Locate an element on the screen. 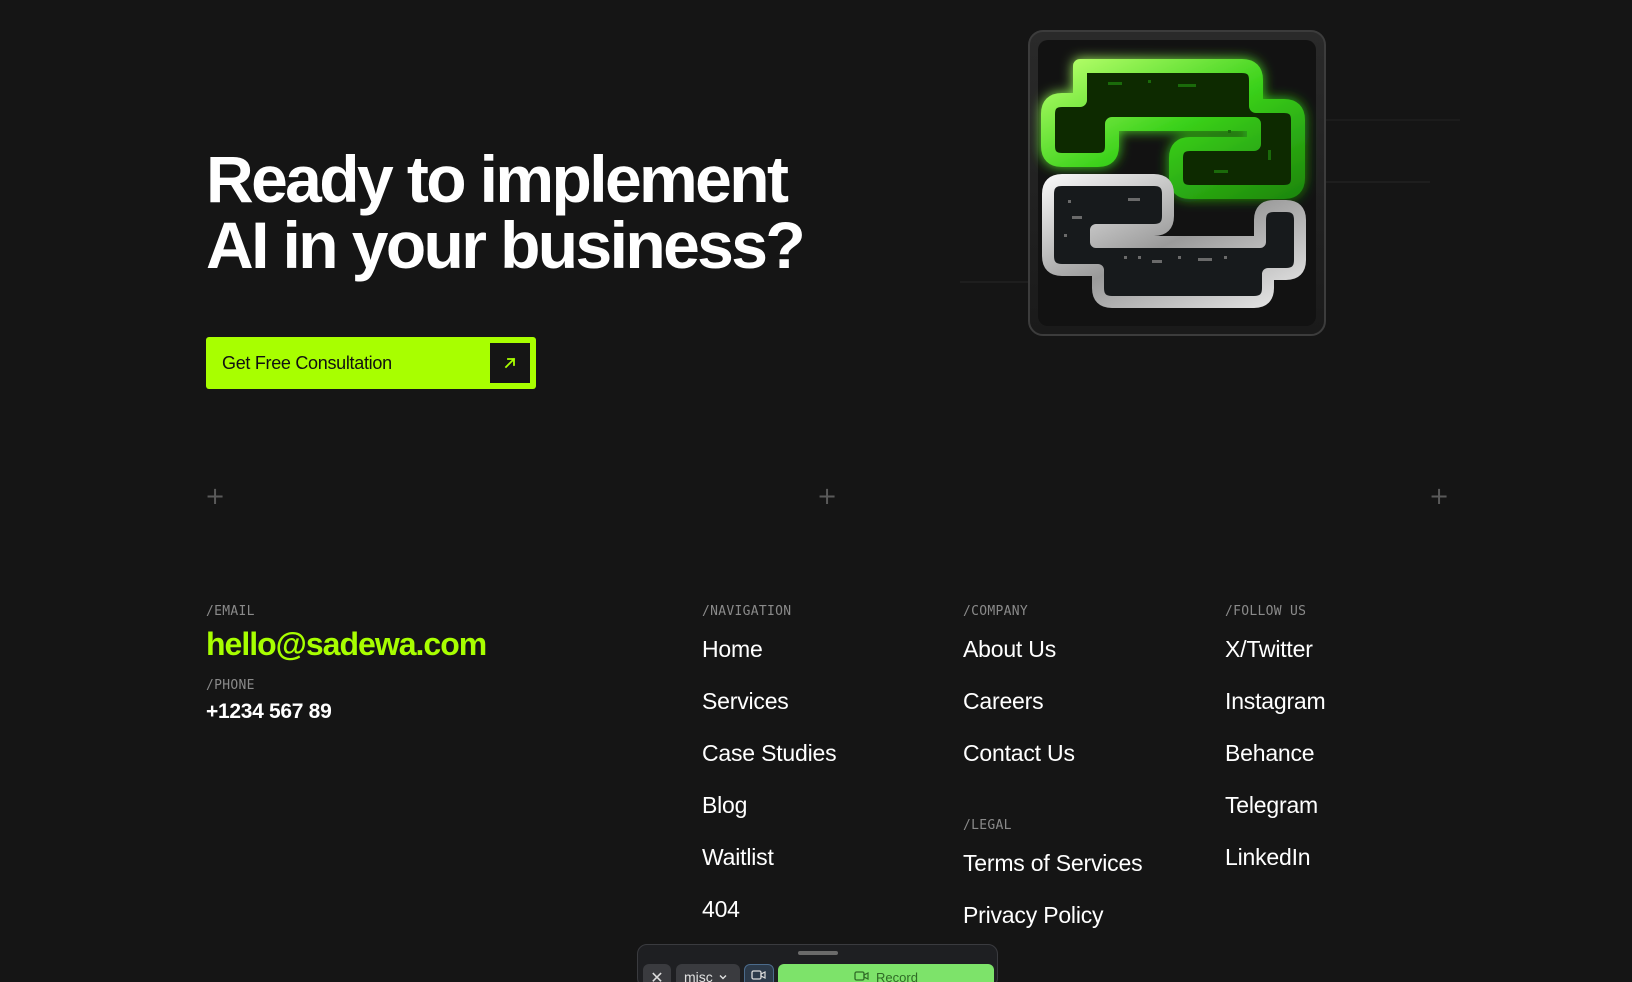 Image resolution: width=1632 pixels, height=982 pixels. nav-link-blog: Blog is located at coordinates (769, 816).